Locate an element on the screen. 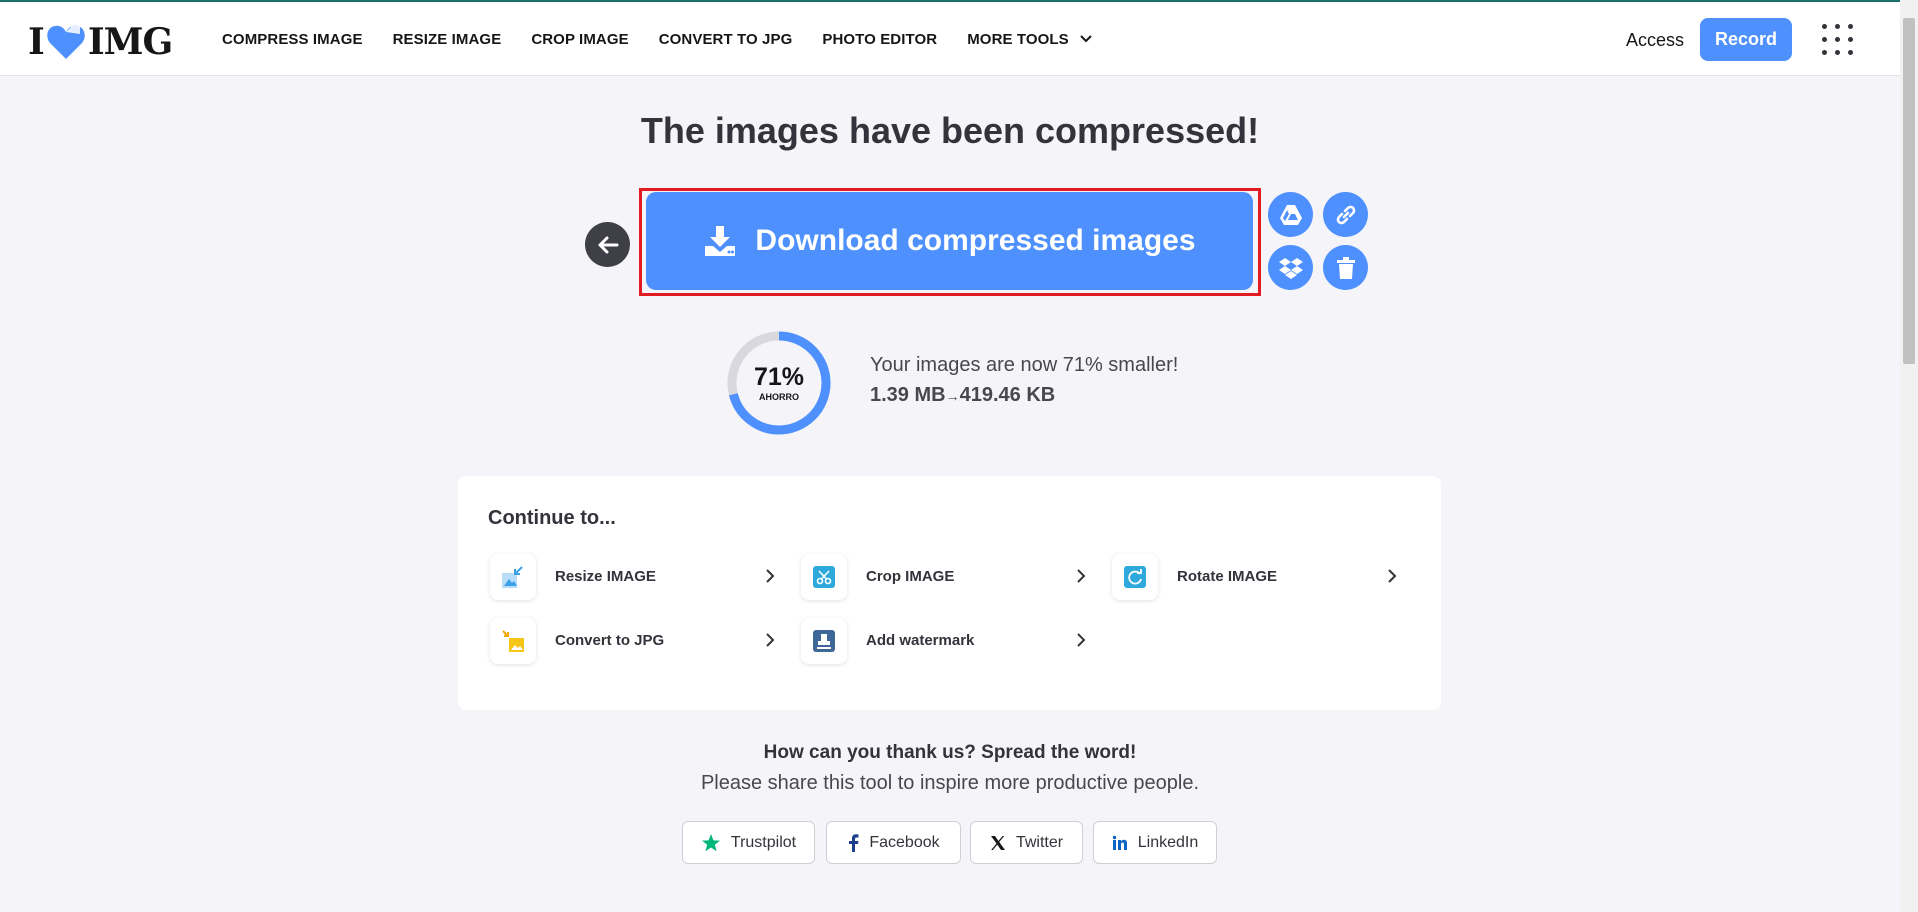  linkedin-label: LinkedIn is located at coordinates (1168, 842).